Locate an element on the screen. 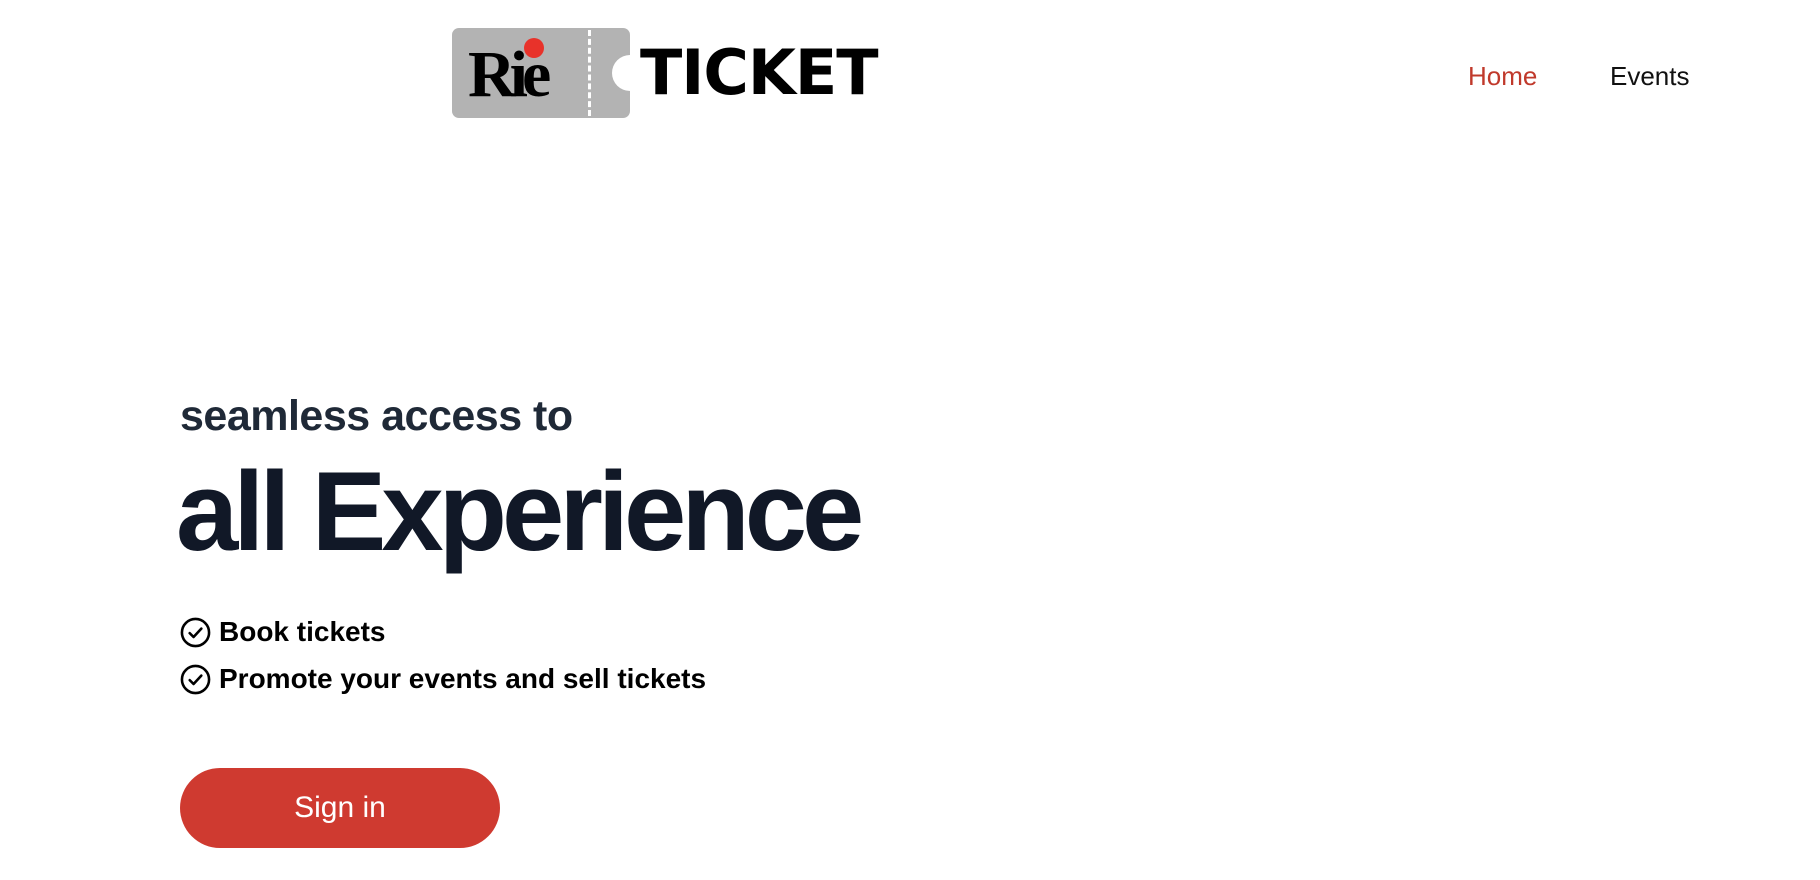  nav-events: Events is located at coordinates (1650, 76).